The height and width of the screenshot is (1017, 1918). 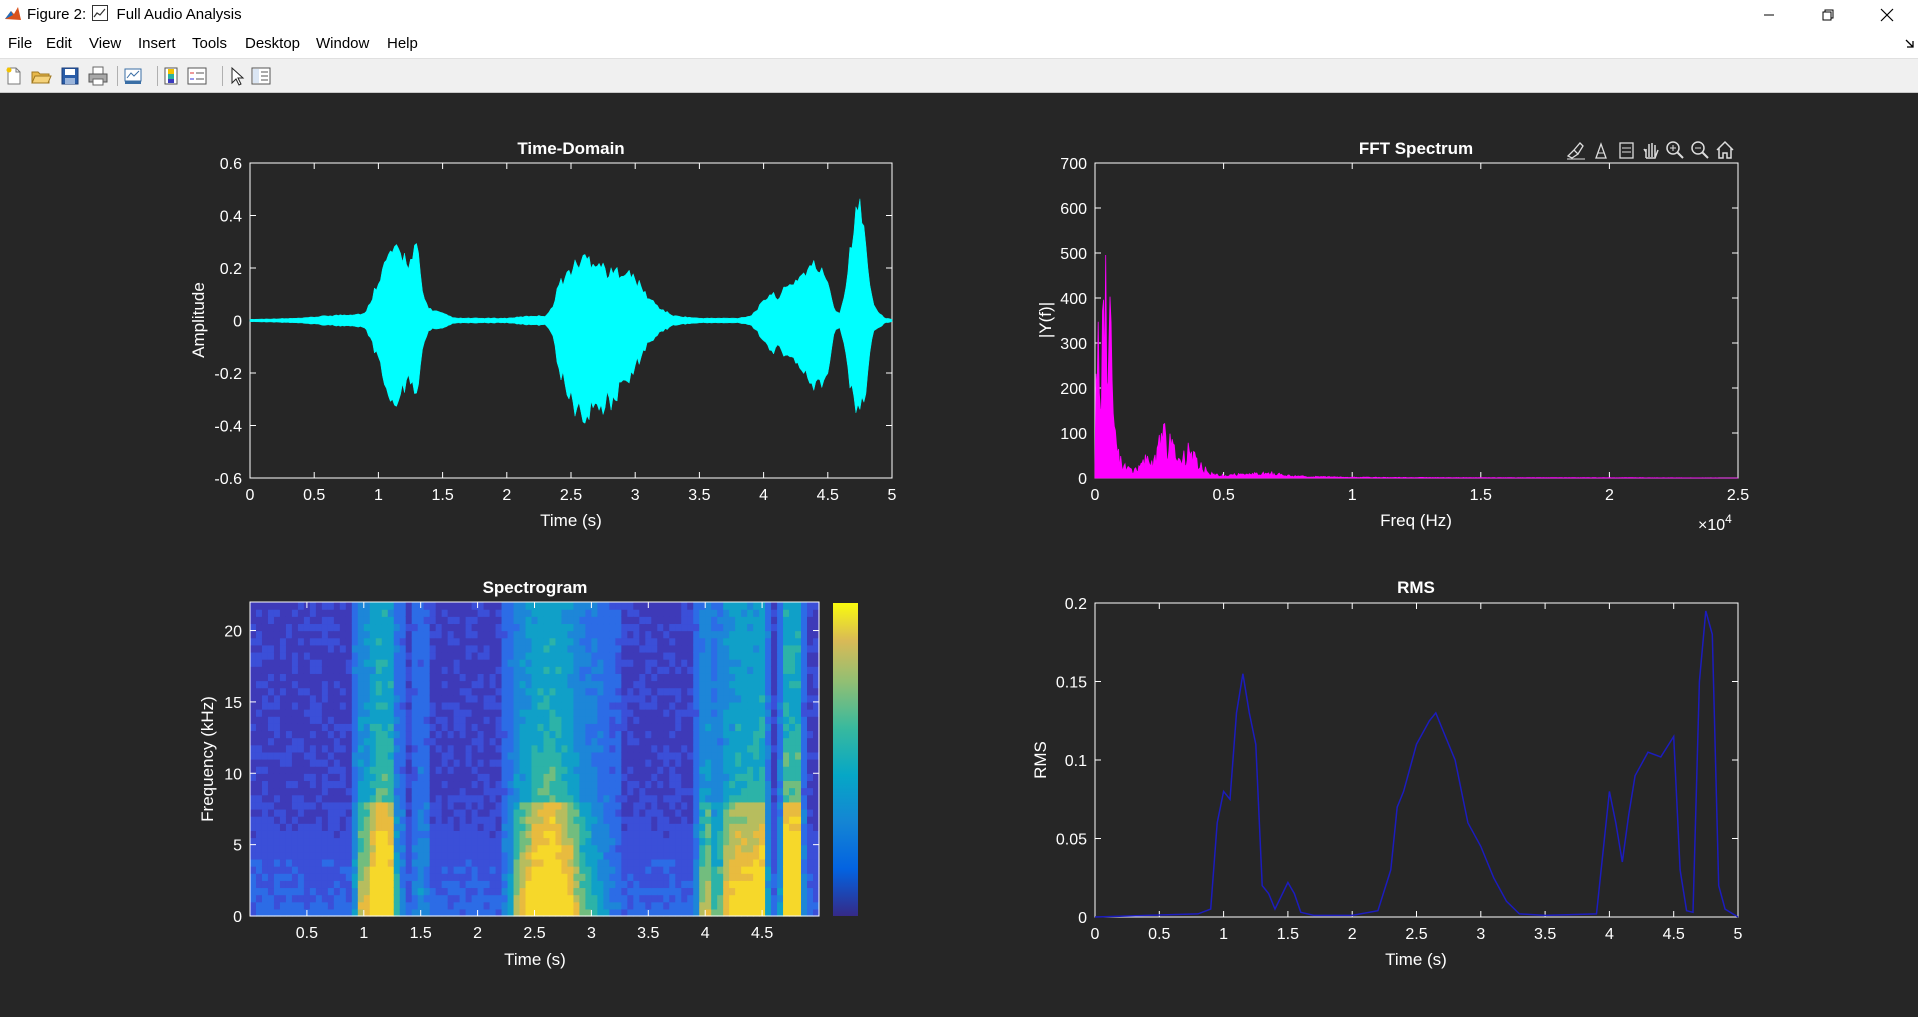 I want to click on x-tick-label: 0.5, so click(x=307, y=933).